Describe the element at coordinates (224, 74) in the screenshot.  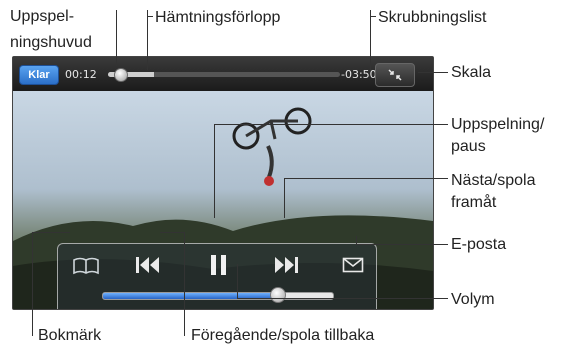
I see `scrubber-bar` at that location.